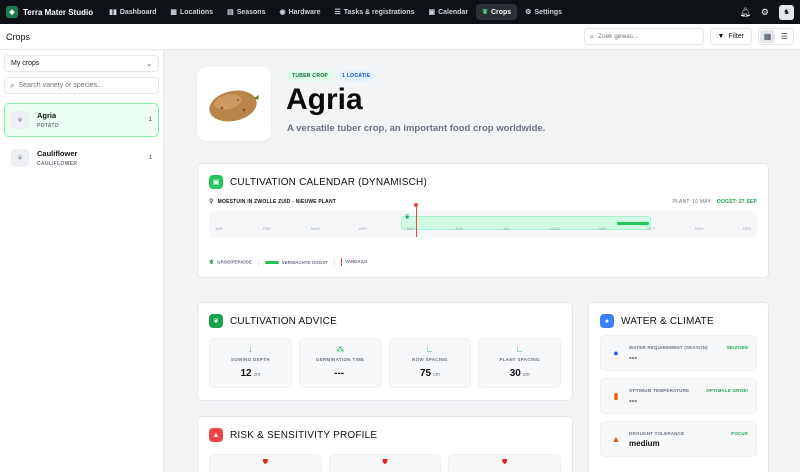 The height and width of the screenshot is (472, 800). Describe the element at coordinates (765, 12) in the screenshot. I see `gear-icon: ⚙` at that location.